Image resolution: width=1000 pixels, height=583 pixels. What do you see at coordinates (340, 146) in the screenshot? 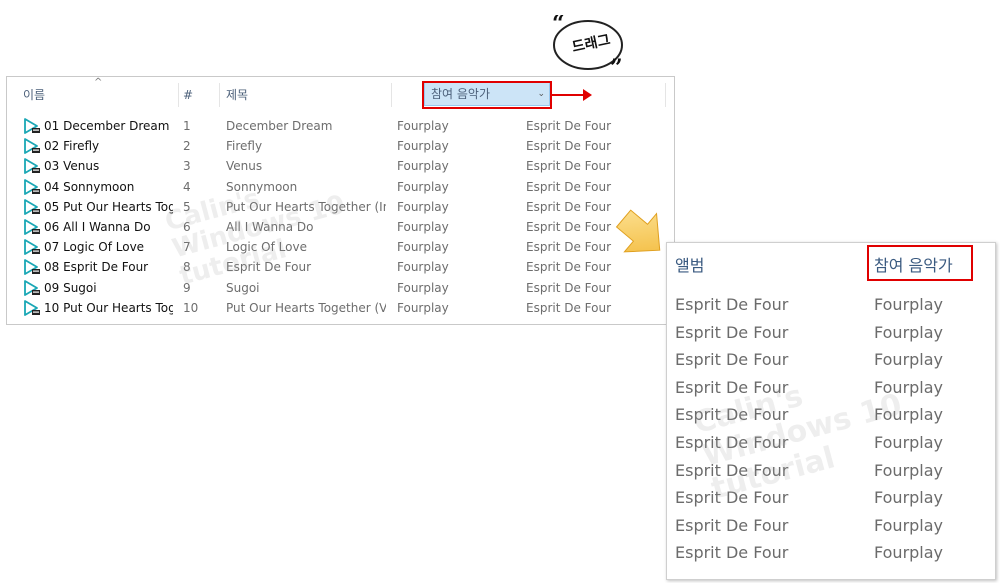
I see `table-row: 02 Firefly 2 Firefly Fourplay Esprit De Four` at bounding box center [340, 146].